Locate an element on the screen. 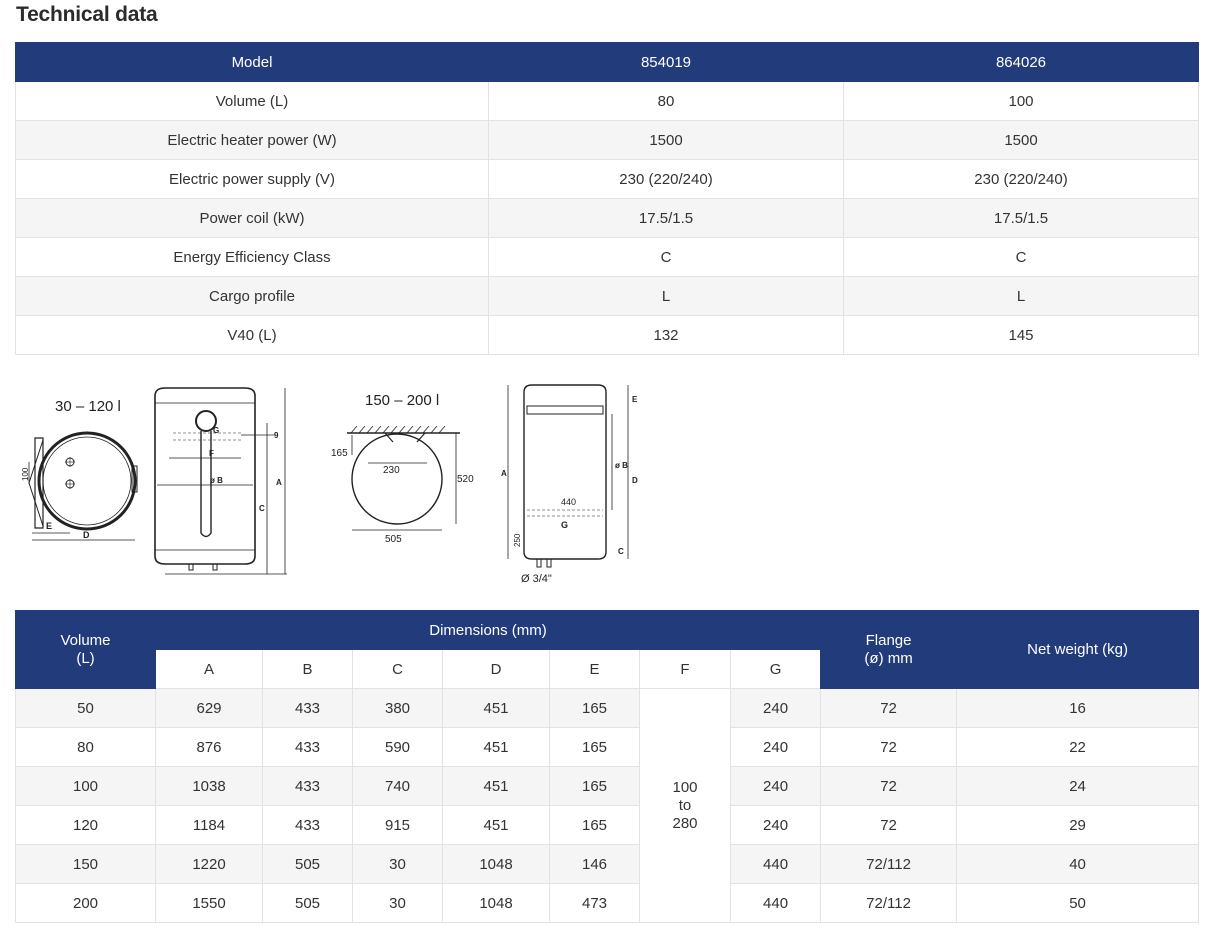 This screenshot has height=928, width=1214. table-cell: 440 is located at coordinates (775, 864).